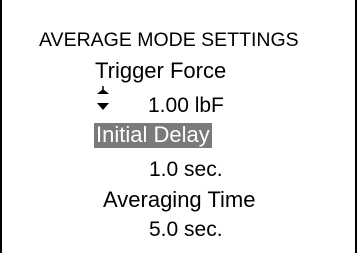 The width and height of the screenshot is (357, 253). I want to click on trigger-force-label: Trigger Force, so click(160, 71).